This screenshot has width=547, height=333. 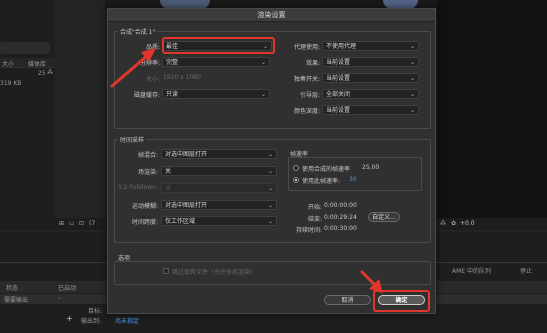 What do you see at coordinates (133, 68) in the screenshot?
I see `quality-arrow-icon` at bounding box center [133, 68].